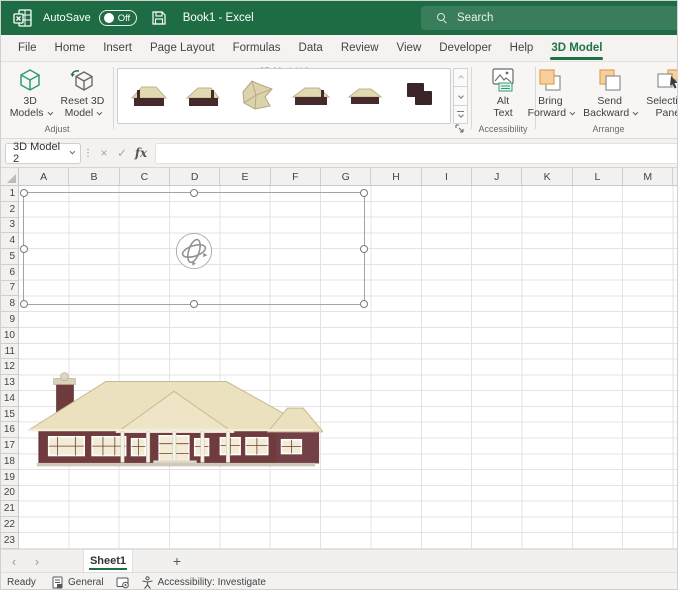 The image size is (678, 590). What do you see at coordinates (9, 320) in the screenshot?
I see `row-header-9: 9` at bounding box center [9, 320].